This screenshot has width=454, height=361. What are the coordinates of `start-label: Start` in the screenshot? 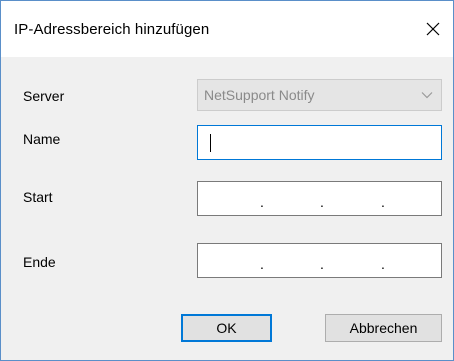 It's located at (38, 197).